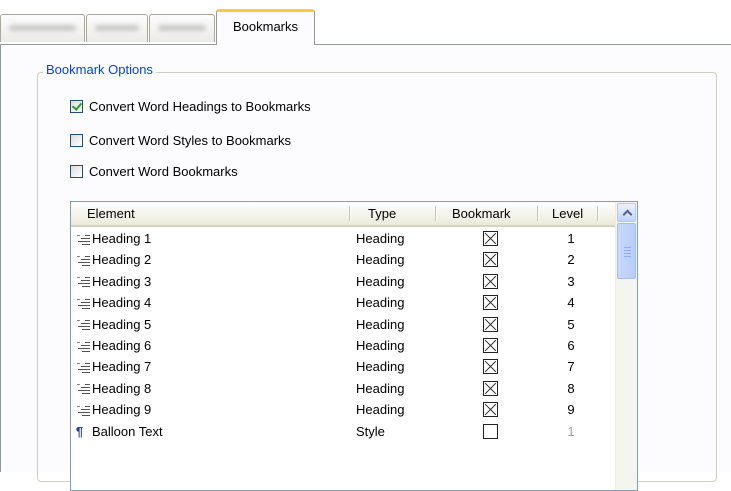 Image resolution: width=731 pixels, height=491 pixels. What do you see at coordinates (481, 213) in the screenshot?
I see `column-header-bookmark: Bookmark` at bounding box center [481, 213].